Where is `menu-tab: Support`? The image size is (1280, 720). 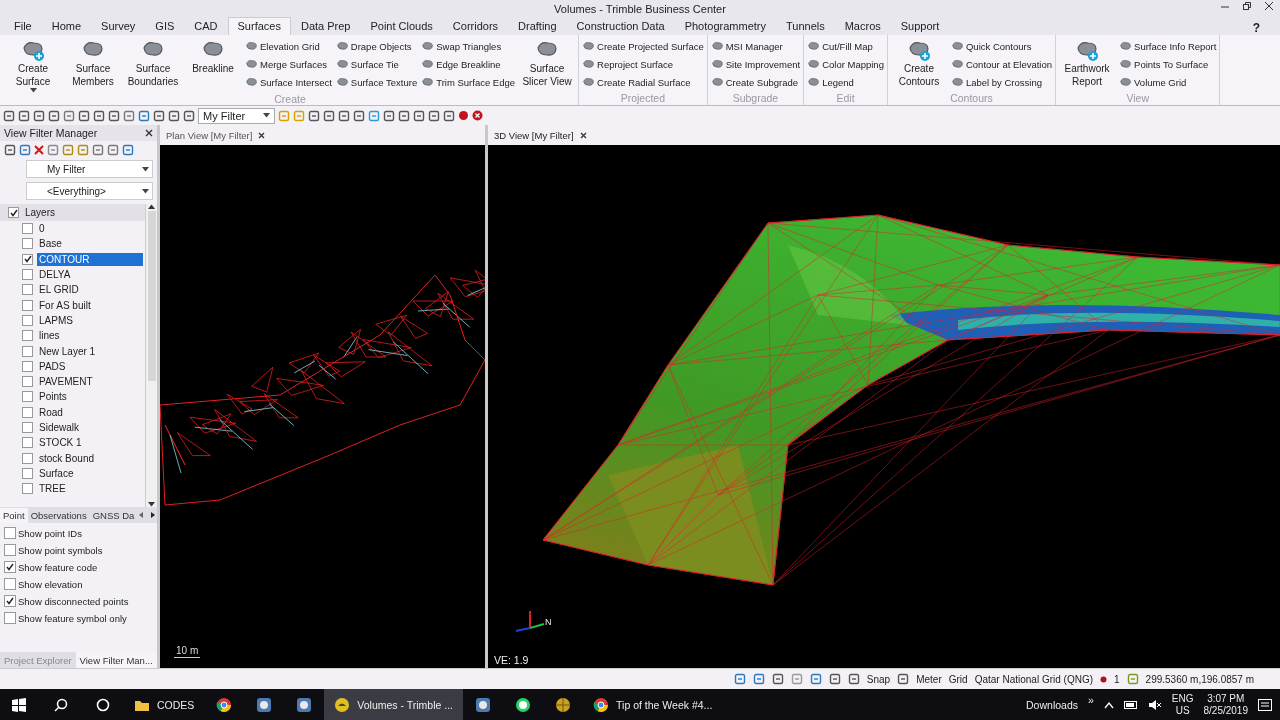
menu-tab: Support is located at coordinates (920, 26).